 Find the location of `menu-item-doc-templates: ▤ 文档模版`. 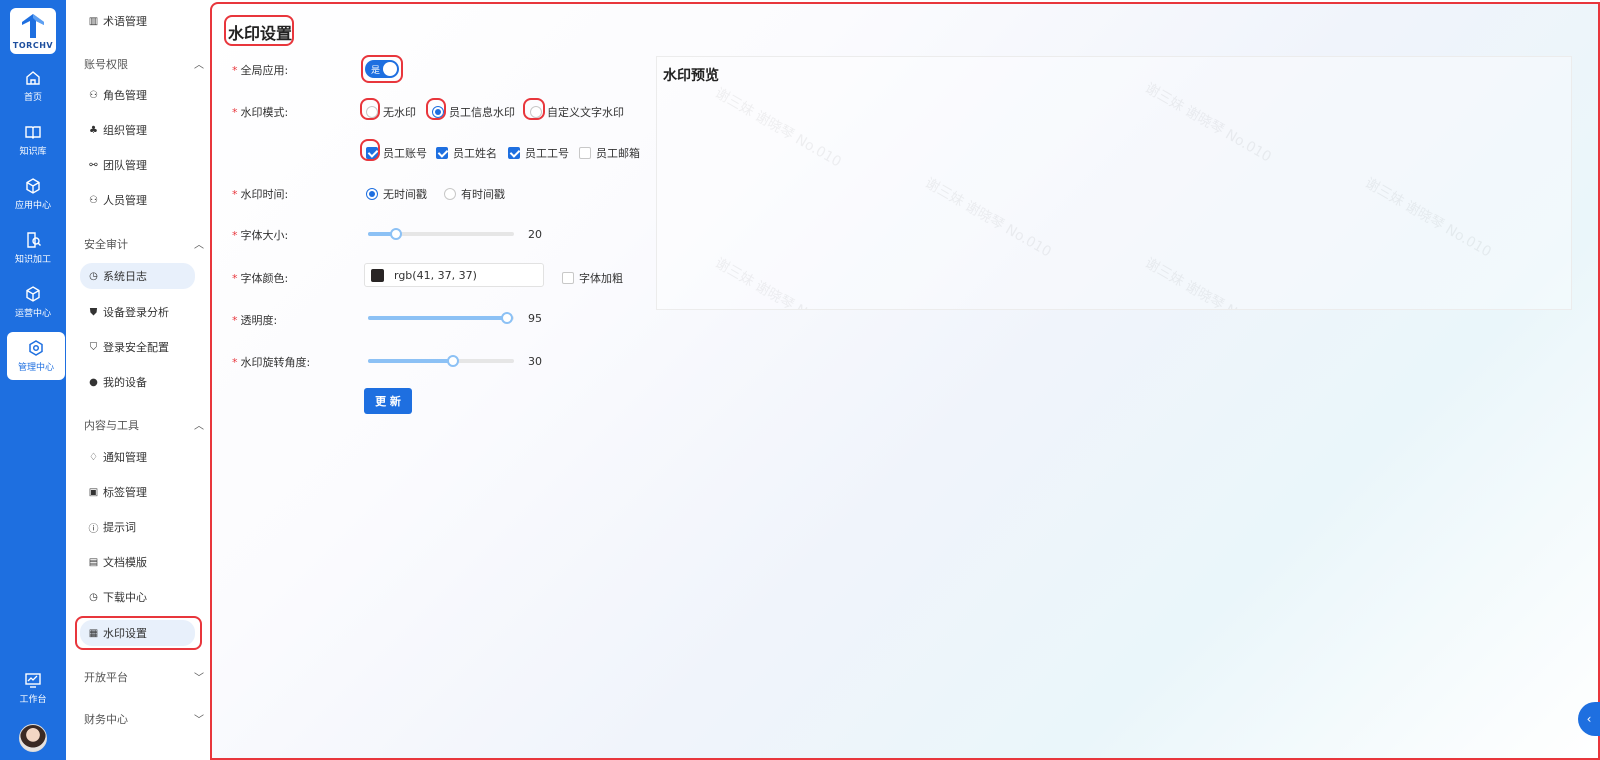

menu-item-doc-templates: ▤ 文档模版 is located at coordinates (137, 562).